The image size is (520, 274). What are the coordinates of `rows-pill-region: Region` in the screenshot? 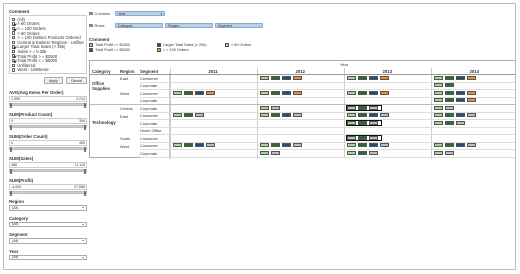 It's located at (189, 25).